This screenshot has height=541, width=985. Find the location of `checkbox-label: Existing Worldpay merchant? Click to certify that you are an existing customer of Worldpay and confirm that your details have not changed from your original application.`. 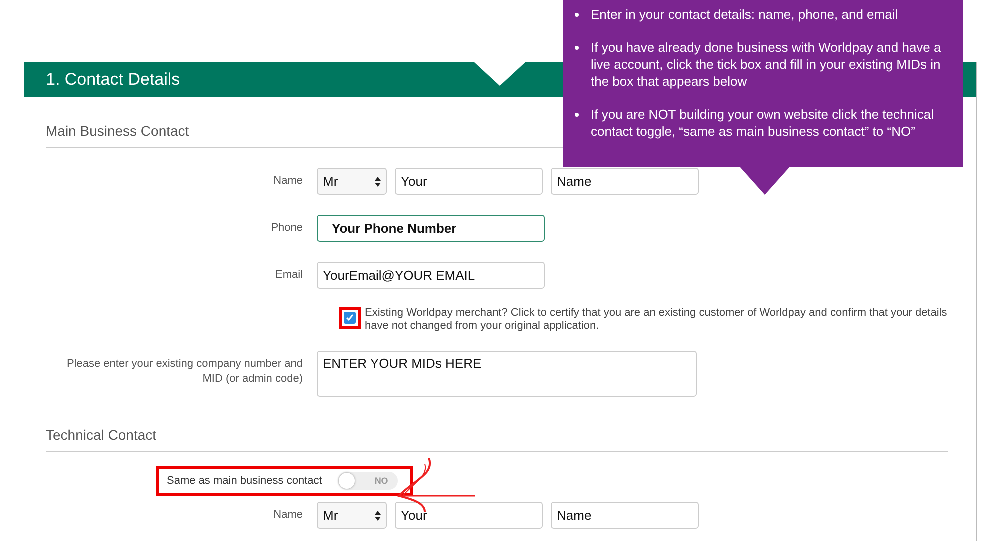

checkbox-label: Existing Worldpay merchant? Click to certify that you are an existing customer of Worldpay and confirm that your details have not changed from your original application. is located at coordinates (656, 320).